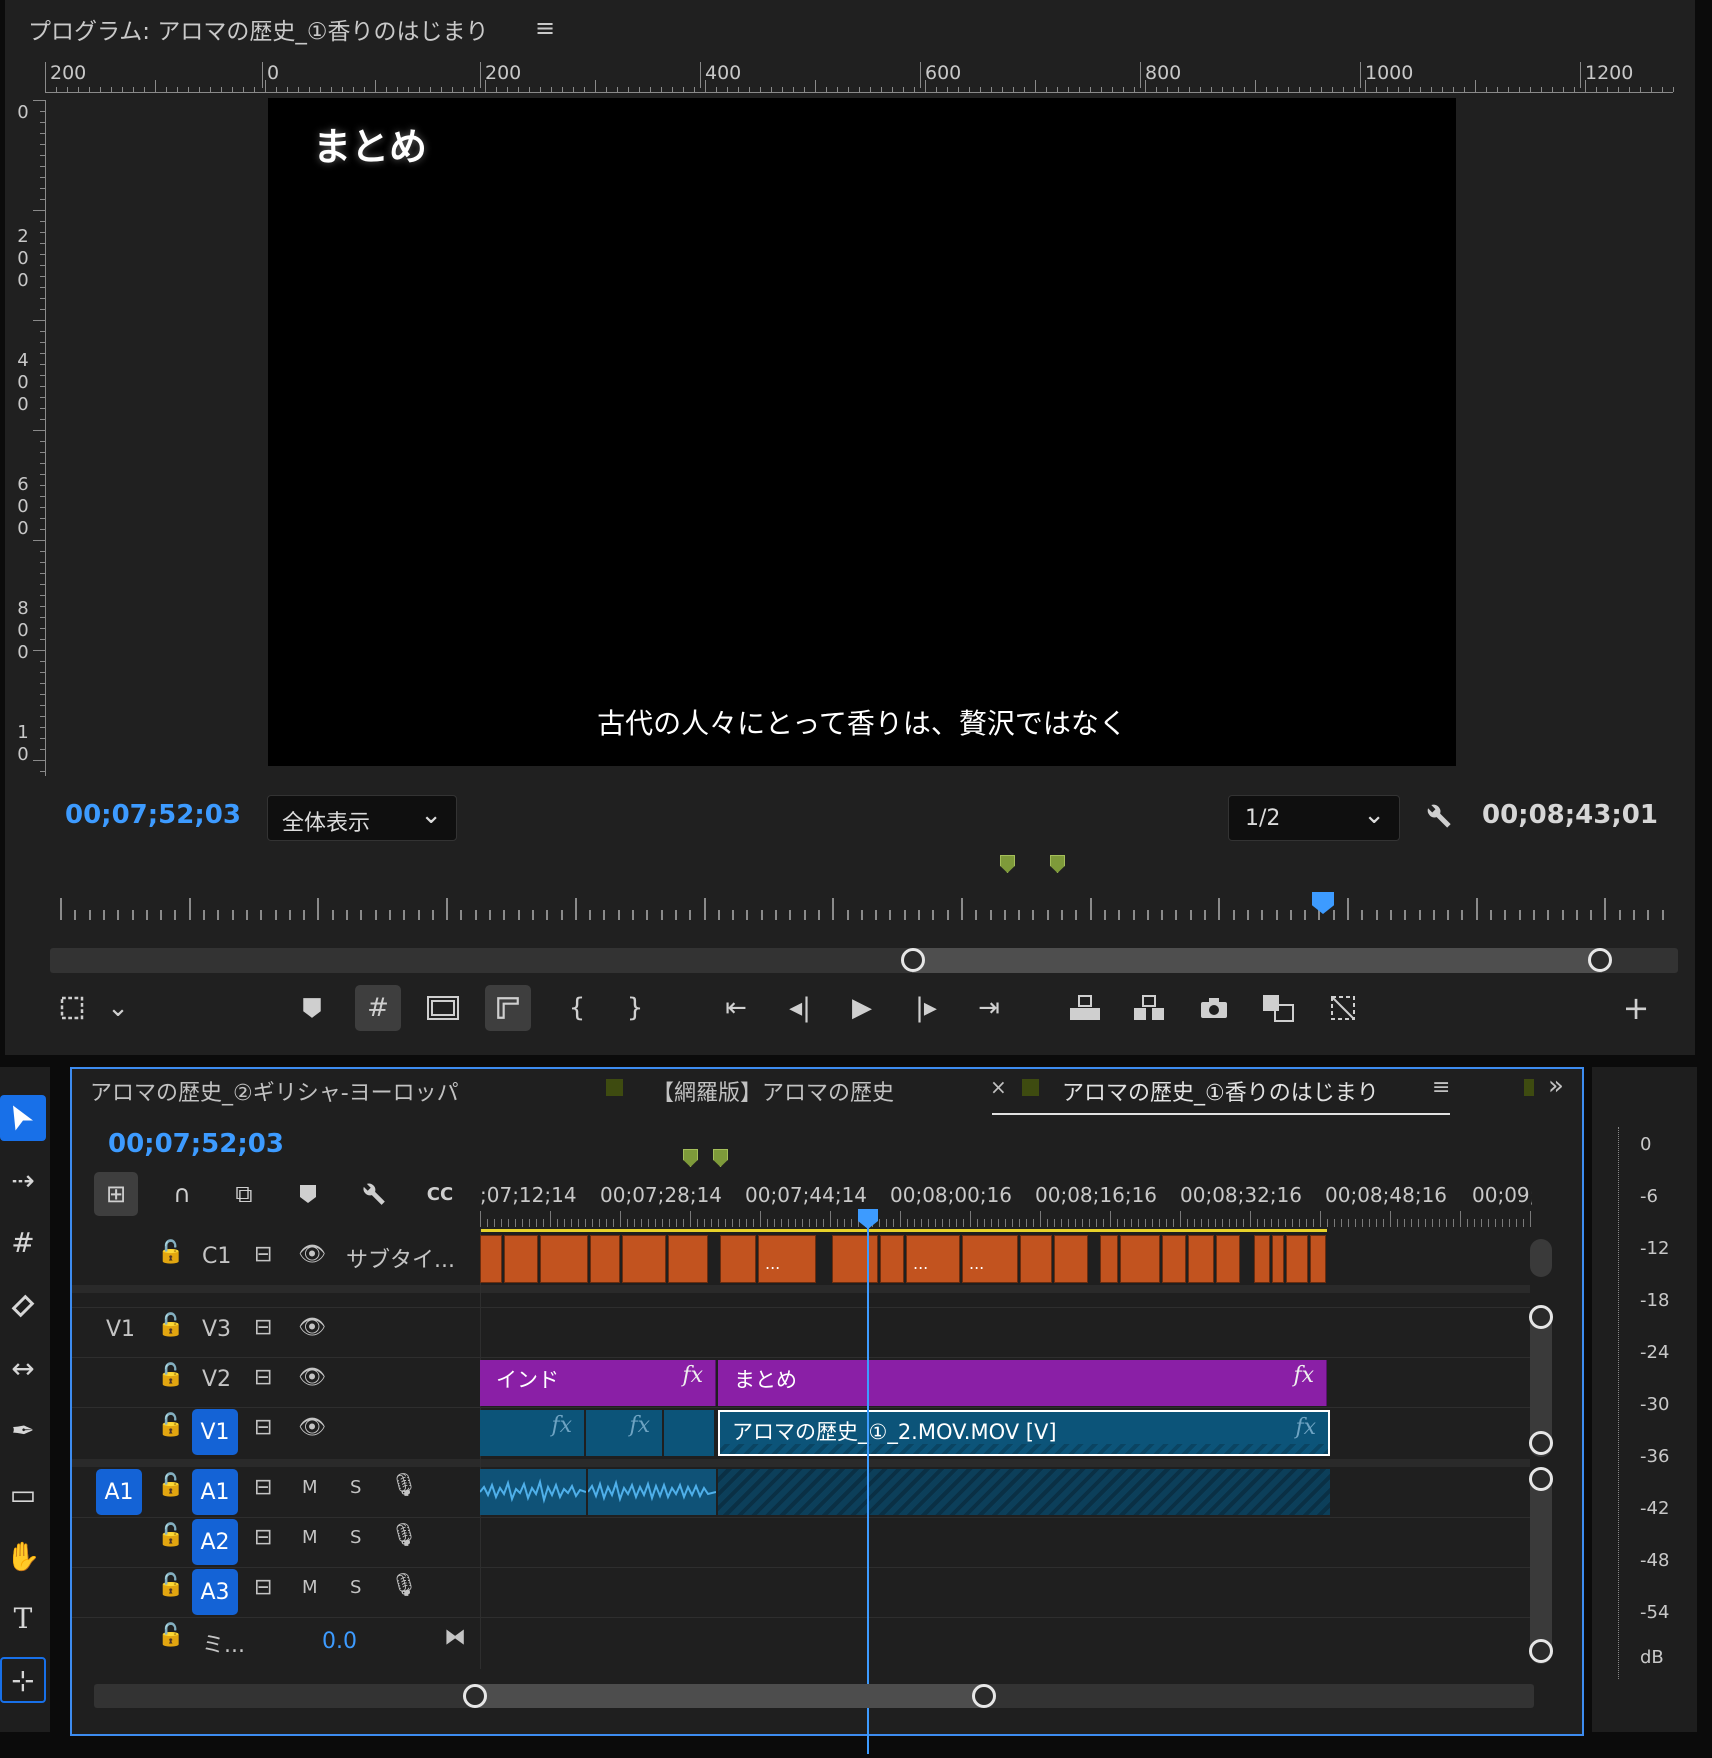  I want to click on video-clip: fx, so click(624, 1433).